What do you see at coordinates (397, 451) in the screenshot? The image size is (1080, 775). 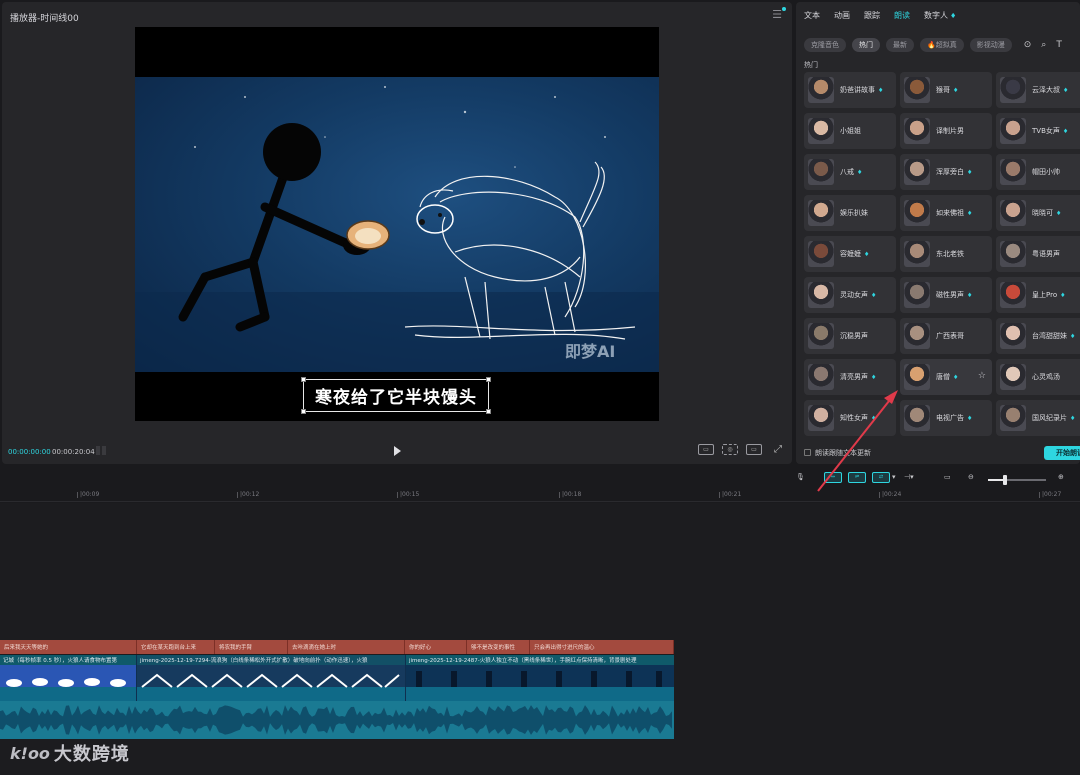 I see `play-button` at bounding box center [397, 451].